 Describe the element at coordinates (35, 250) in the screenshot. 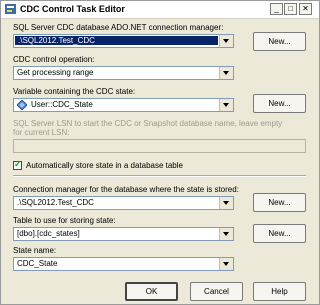

I see `state-name-label: State name:` at that location.